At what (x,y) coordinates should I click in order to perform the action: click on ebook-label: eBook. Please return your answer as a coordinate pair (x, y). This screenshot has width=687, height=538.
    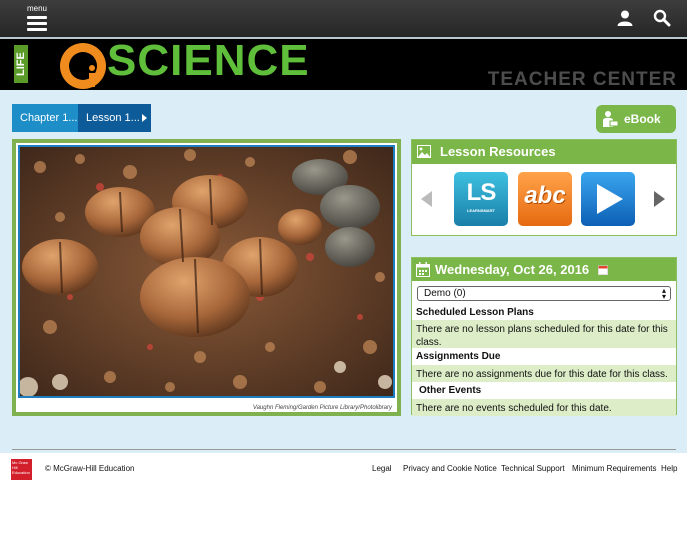
    Looking at the image, I should click on (642, 119).